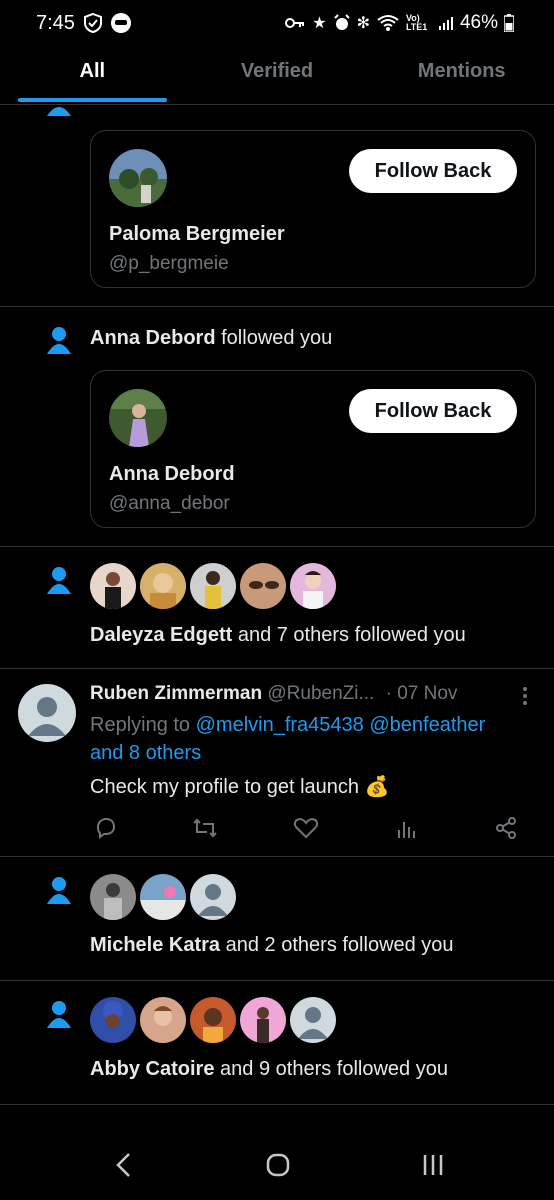 The image size is (554, 1200). I want to click on user-name: Anna Debord, so click(153, 338).